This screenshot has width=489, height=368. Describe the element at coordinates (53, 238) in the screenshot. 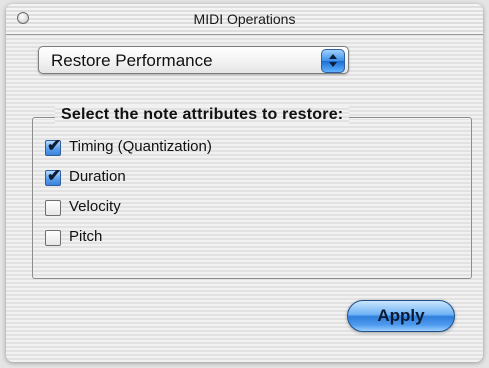

I see `pitch-checkbox` at that location.